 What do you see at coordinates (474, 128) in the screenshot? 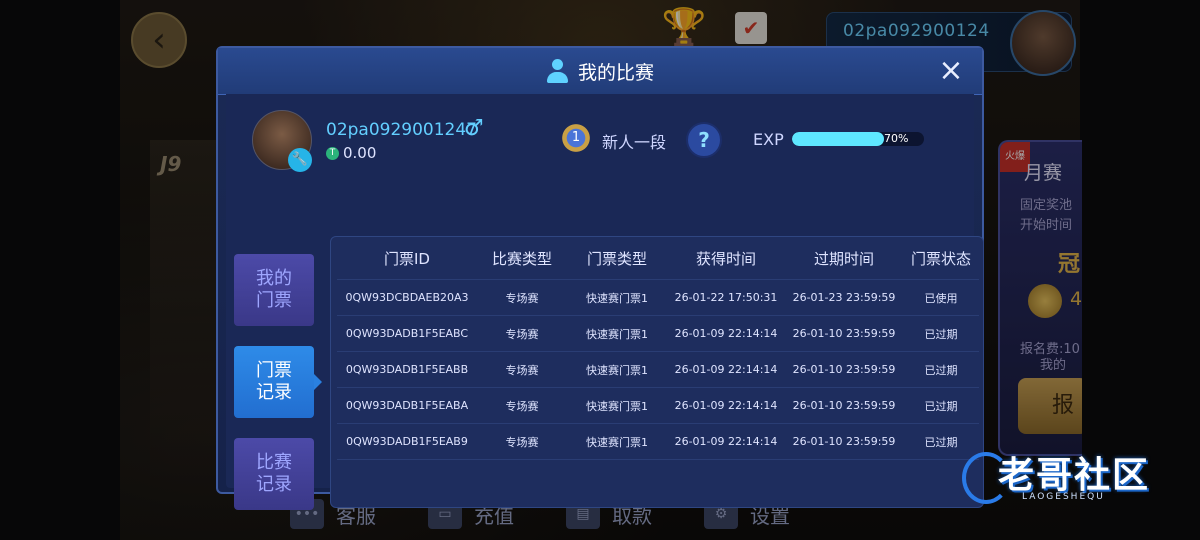
I see `male-icon: ♂` at bounding box center [474, 128].